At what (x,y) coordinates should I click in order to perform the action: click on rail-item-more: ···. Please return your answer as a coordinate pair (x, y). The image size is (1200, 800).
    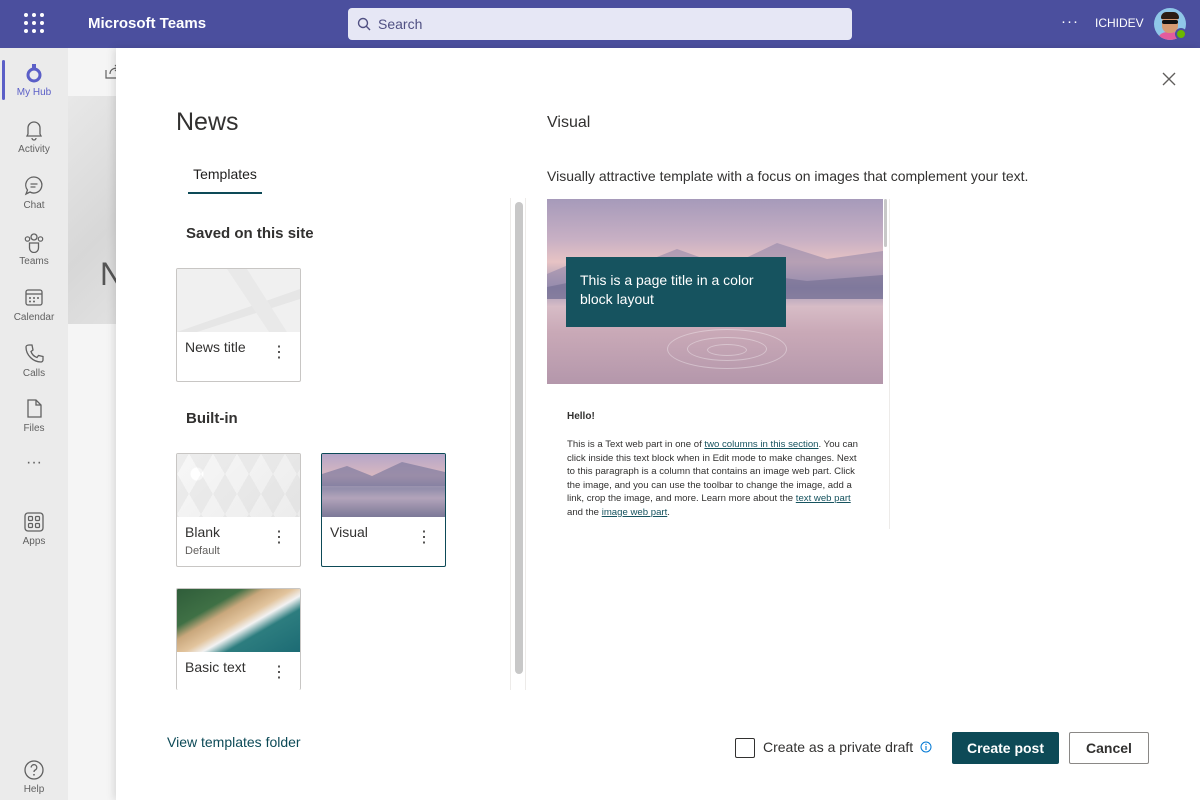
    Looking at the image, I should click on (34, 466).